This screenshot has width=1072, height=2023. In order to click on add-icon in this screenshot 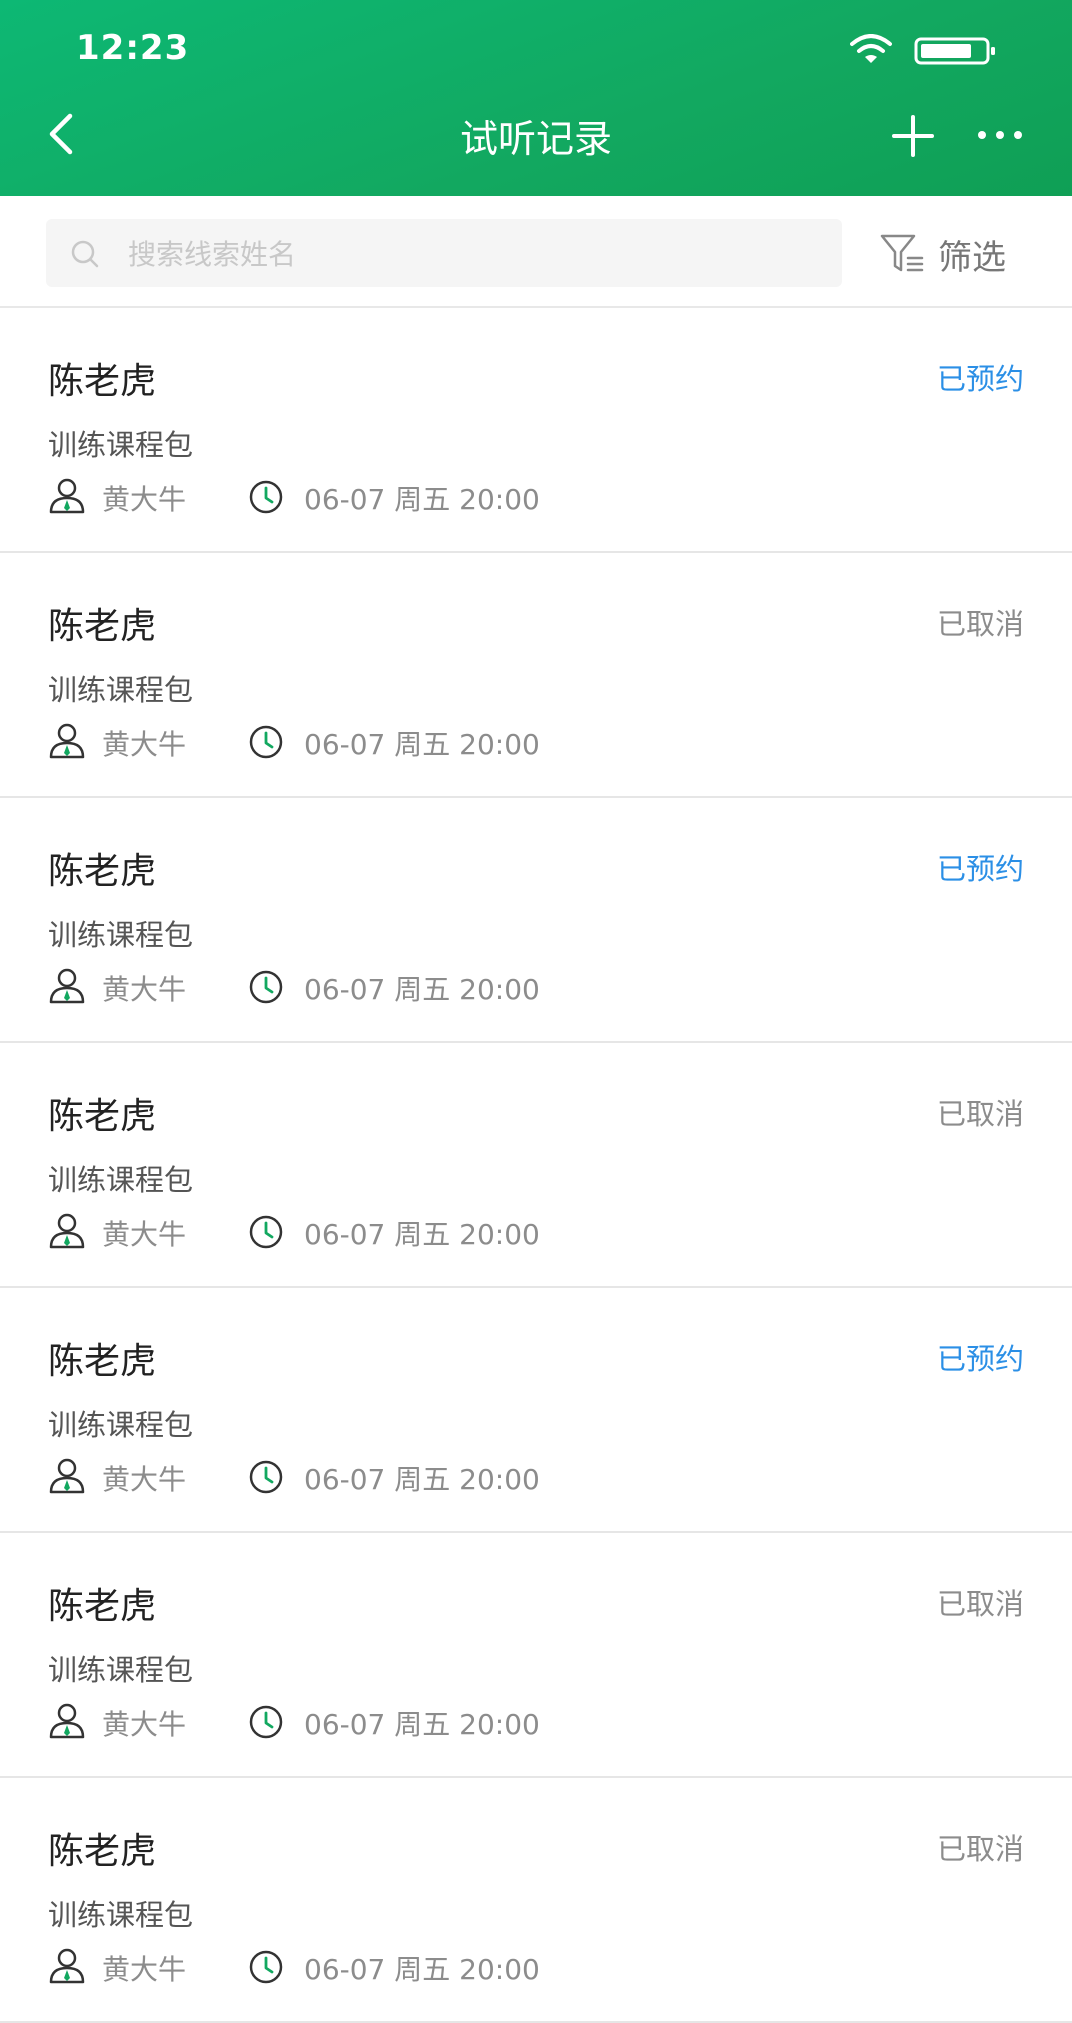, I will do `click(913, 136)`.